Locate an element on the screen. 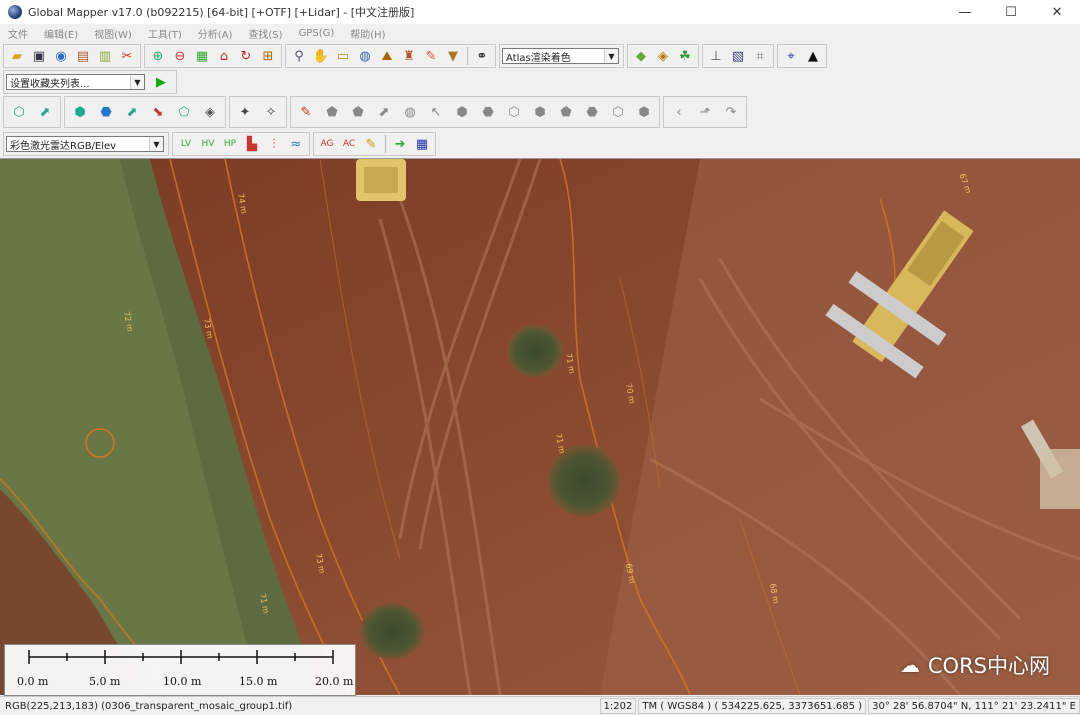 This screenshot has width=1080, height=715. create-area-button: ⬡ is located at coordinates (19, 112).